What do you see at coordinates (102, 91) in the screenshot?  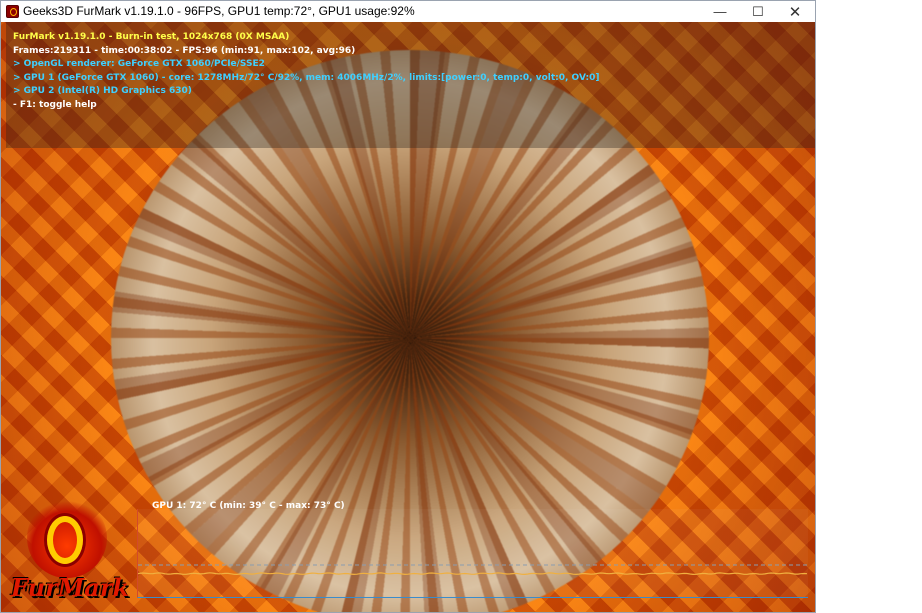 I see `hud-gpu2-line: > GPU 2 (Intel(R) HD Graphics 630)` at bounding box center [102, 91].